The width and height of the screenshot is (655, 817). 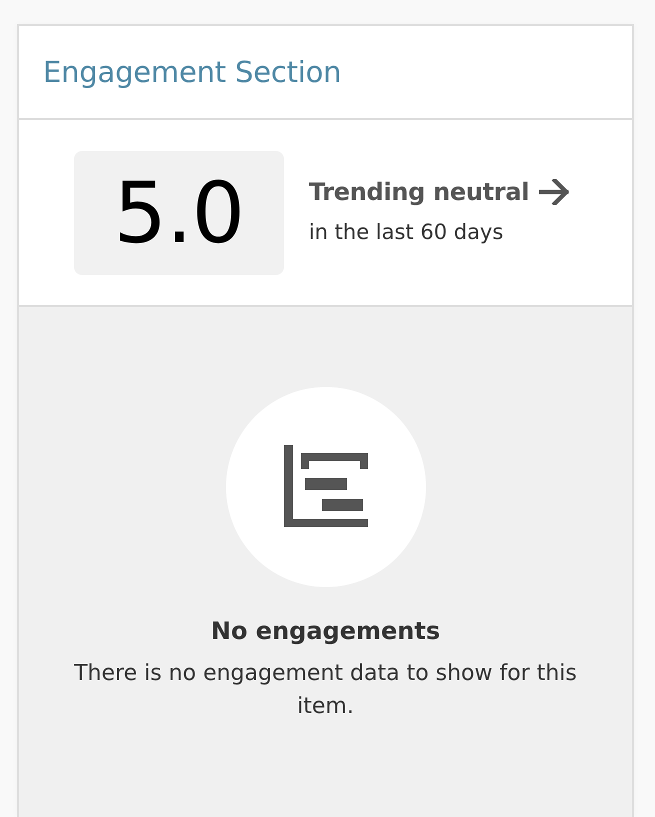 I want to click on period-text: in the last 60 days, so click(x=406, y=232).